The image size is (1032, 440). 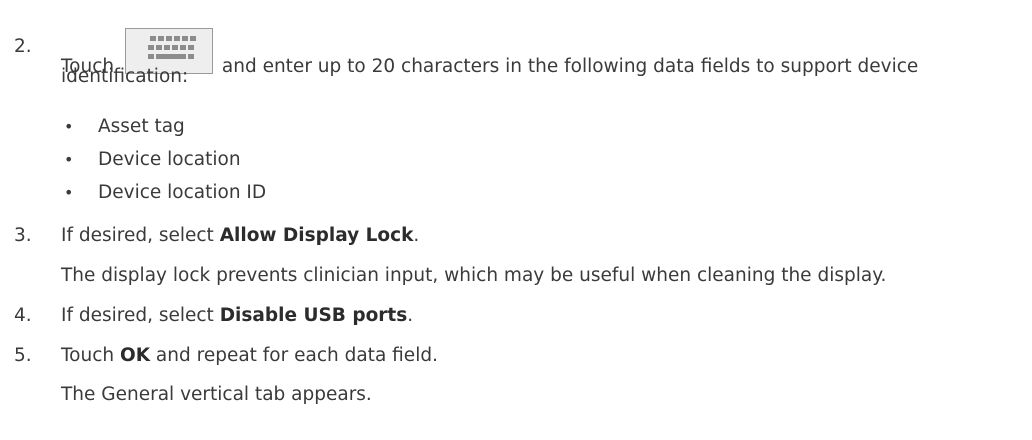 I want to click on step-number: 4., so click(x=23, y=315).